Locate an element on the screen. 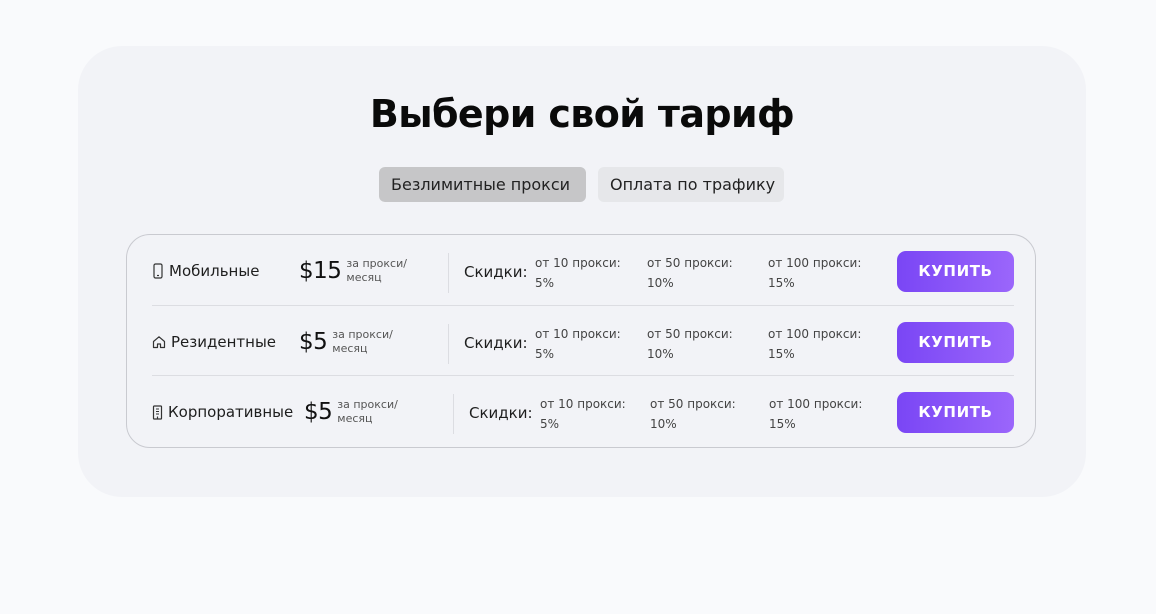 The width and height of the screenshot is (1156, 614). building-icon is located at coordinates (157, 412).